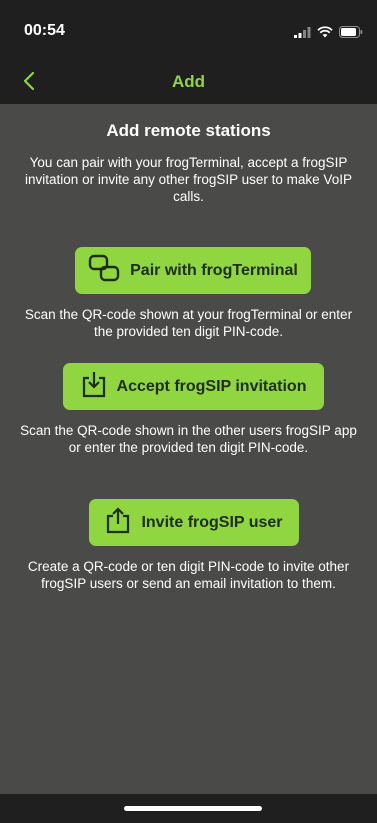 The height and width of the screenshot is (823, 377). What do you see at coordinates (351, 34) in the screenshot?
I see `battery-icon` at bounding box center [351, 34].